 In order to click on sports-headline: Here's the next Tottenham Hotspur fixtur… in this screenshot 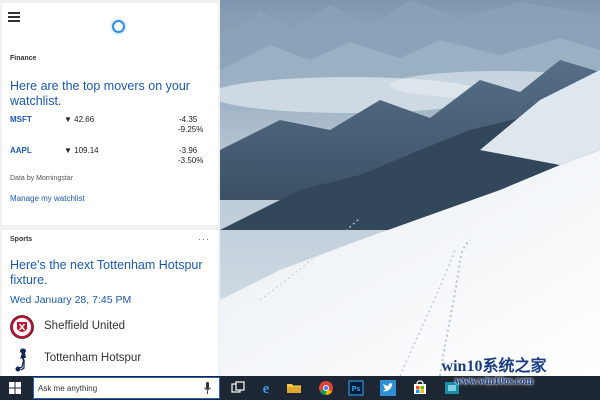, I will do `click(112, 273)`.